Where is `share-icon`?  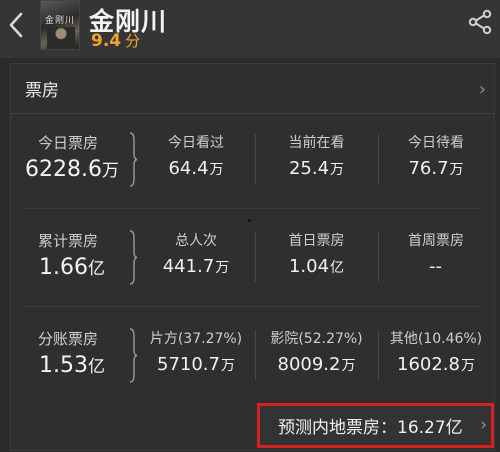
share-icon is located at coordinates (480, 22).